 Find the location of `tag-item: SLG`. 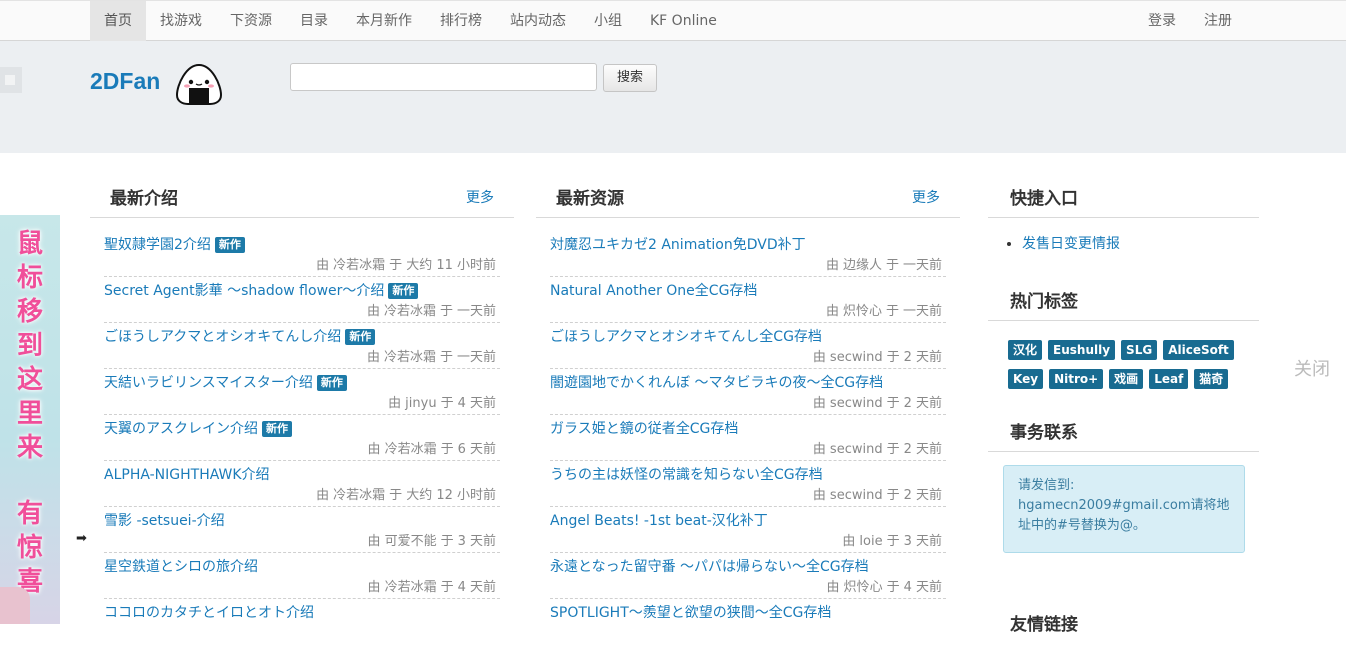

tag-item: SLG is located at coordinates (1139, 350).